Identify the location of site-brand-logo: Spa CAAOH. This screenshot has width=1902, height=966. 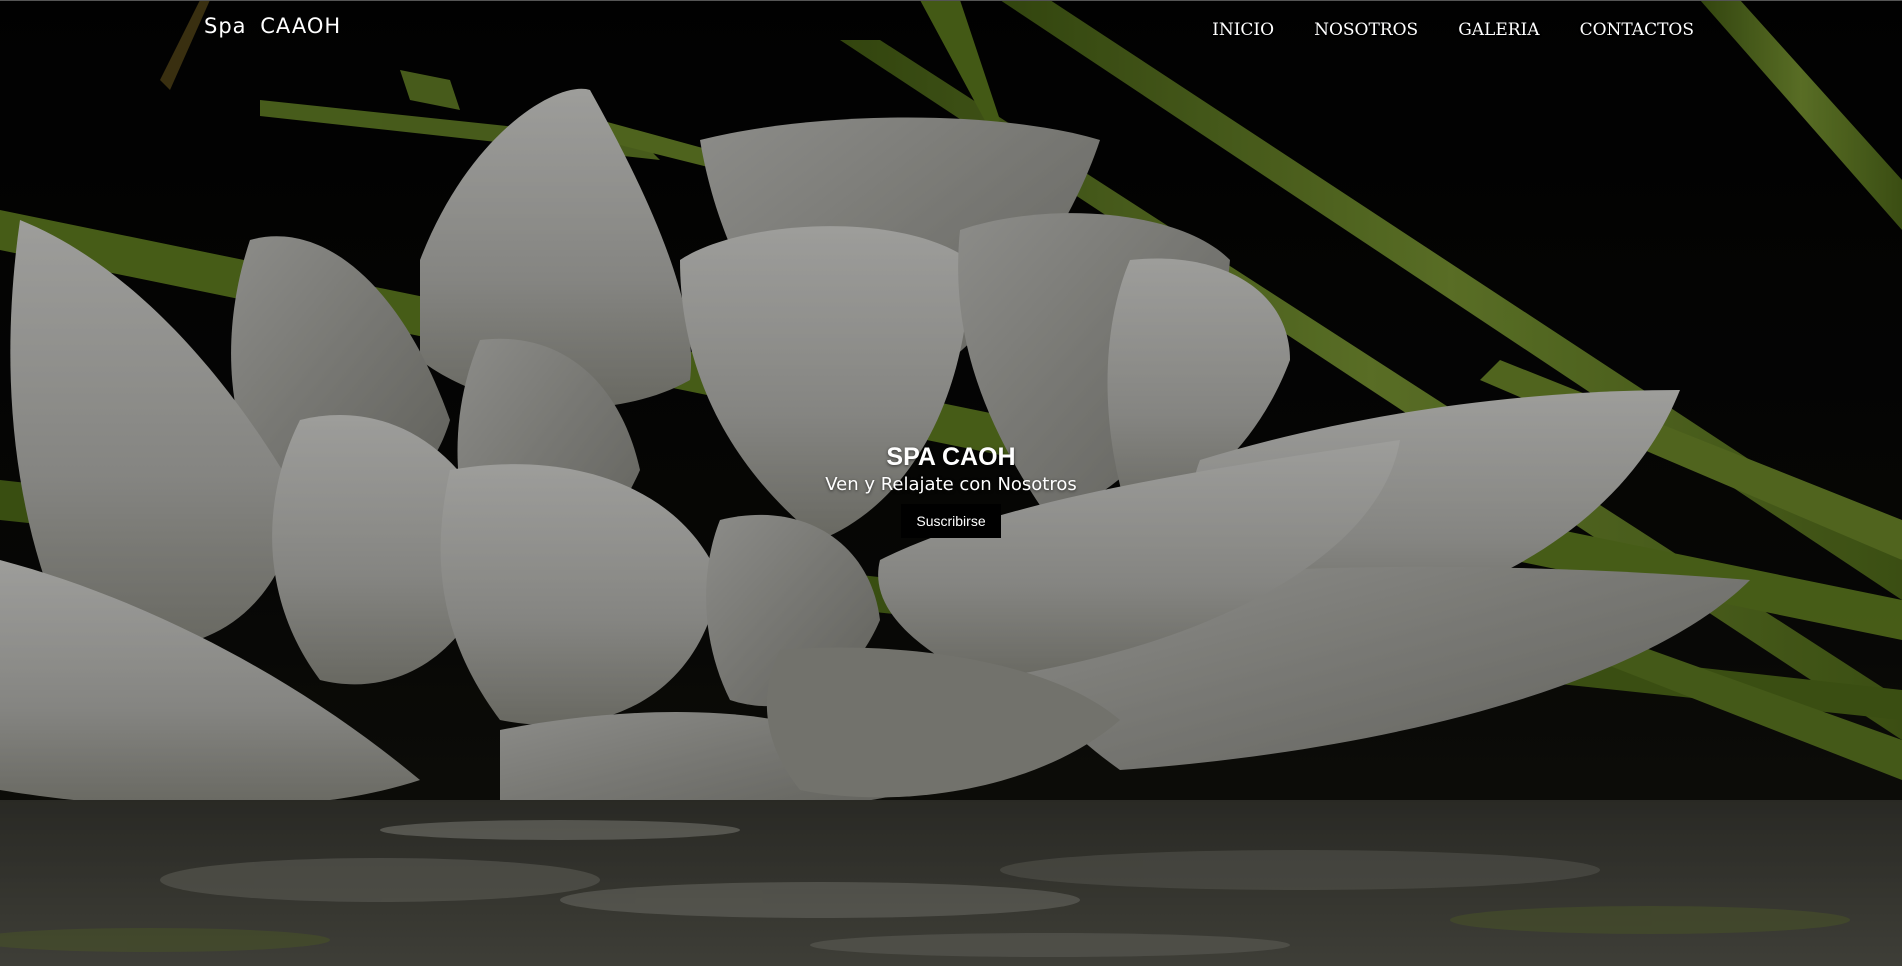
(272, 26).